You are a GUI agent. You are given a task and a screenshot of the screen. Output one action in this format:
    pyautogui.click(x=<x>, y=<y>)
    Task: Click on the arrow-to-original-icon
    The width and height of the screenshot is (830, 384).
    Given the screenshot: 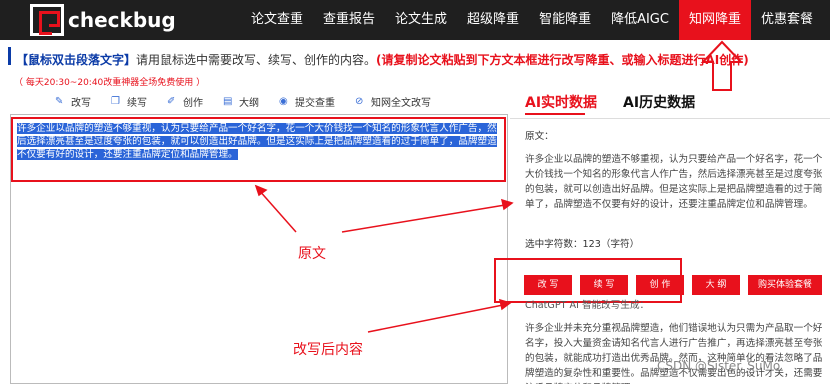 What is the action you would take?
    pyautogui.click(x=384, y=208)
    